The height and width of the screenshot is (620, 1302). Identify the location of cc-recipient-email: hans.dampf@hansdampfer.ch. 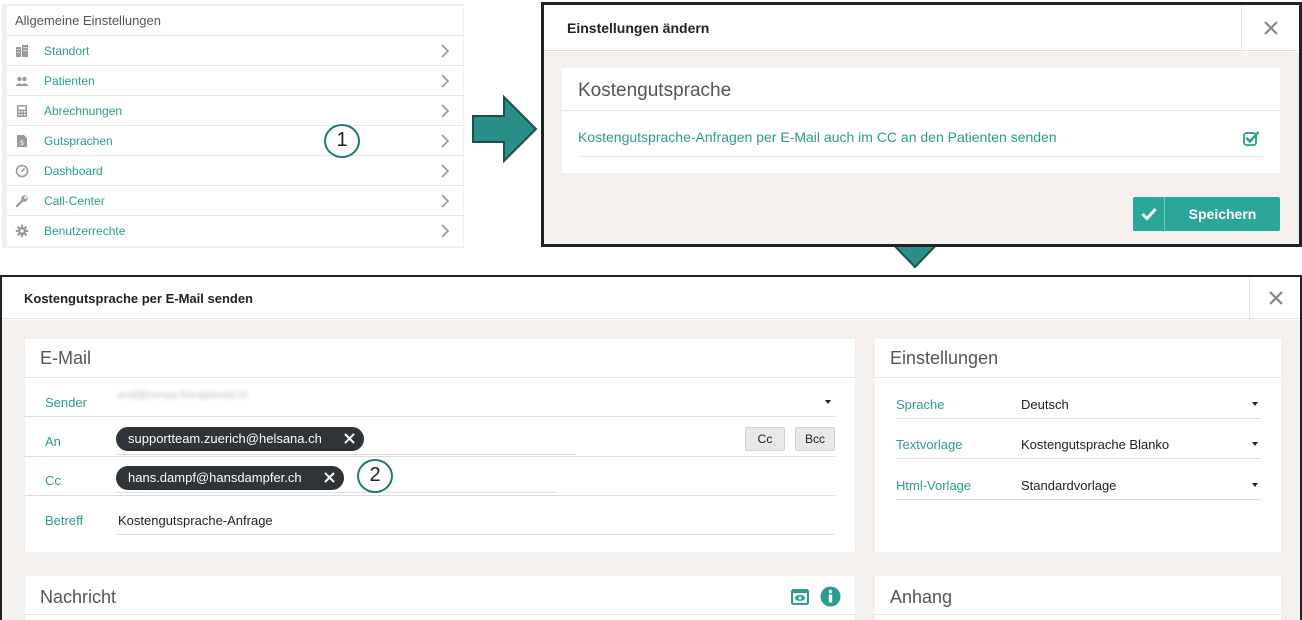
(215, 477).